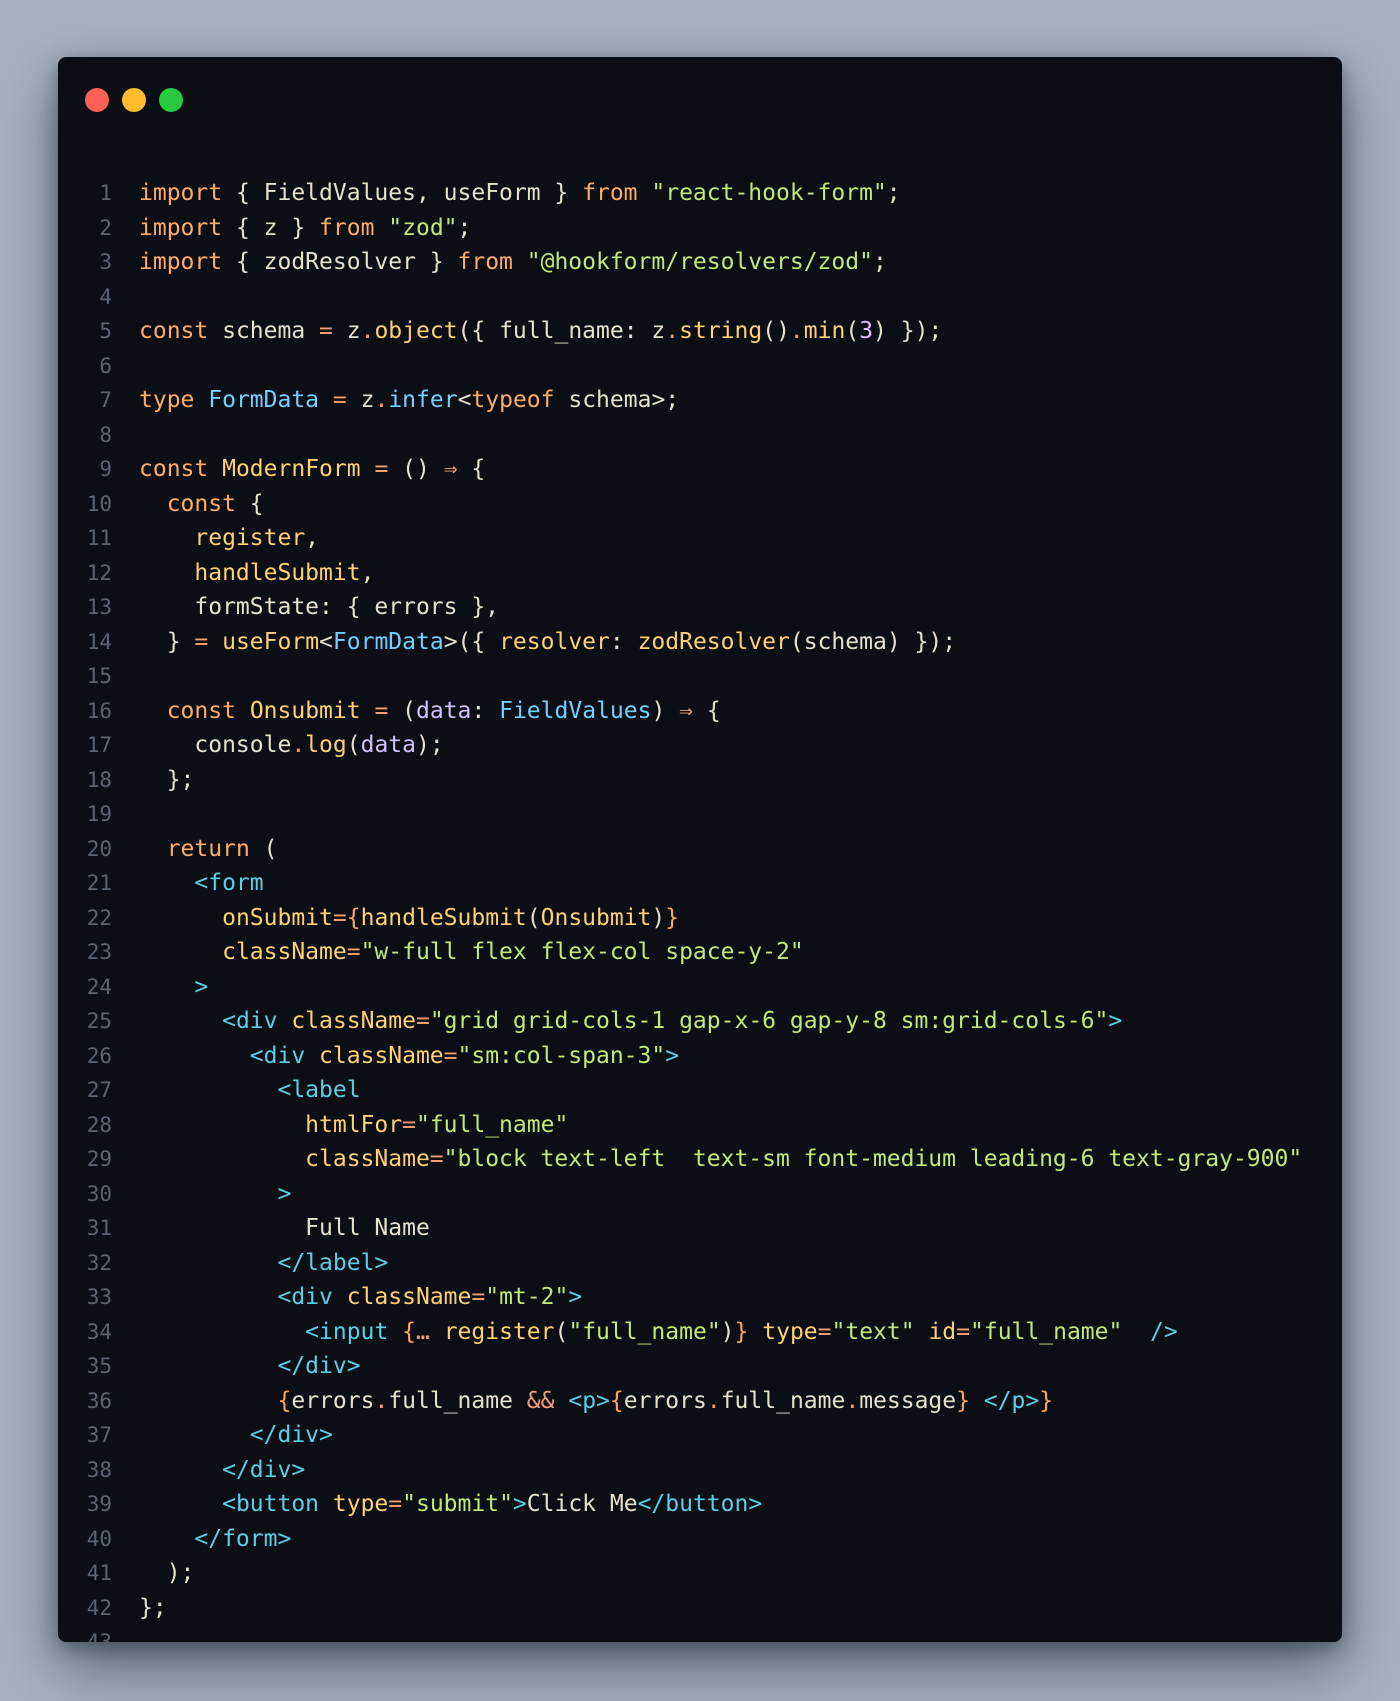  Describe the element at coordinates (99, 1607) in the screenshot. I see `line-number: 42` at that location.